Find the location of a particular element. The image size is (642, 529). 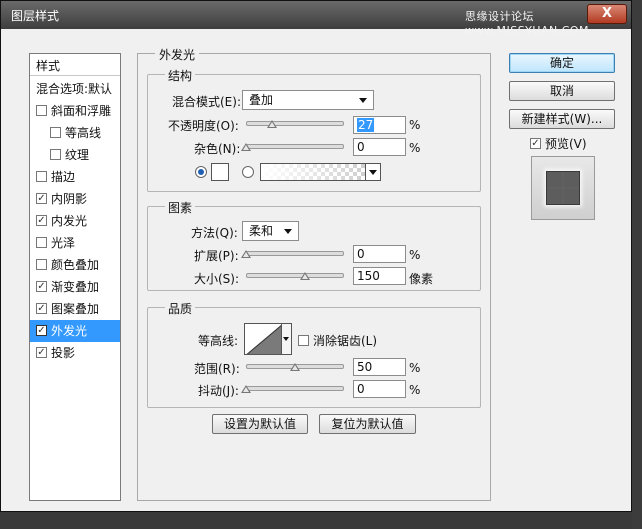

style-item: 内发光 is located at coordinates (75, 221).